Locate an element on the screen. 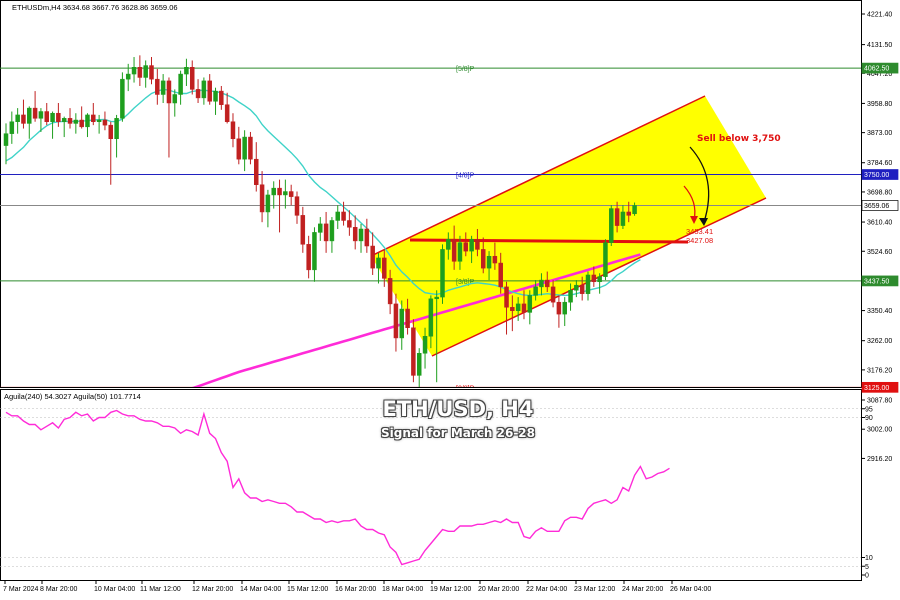 The image size is (900, 600). x-tick-label: 11 Mar 12:00 is located at coordinates (160, 589).